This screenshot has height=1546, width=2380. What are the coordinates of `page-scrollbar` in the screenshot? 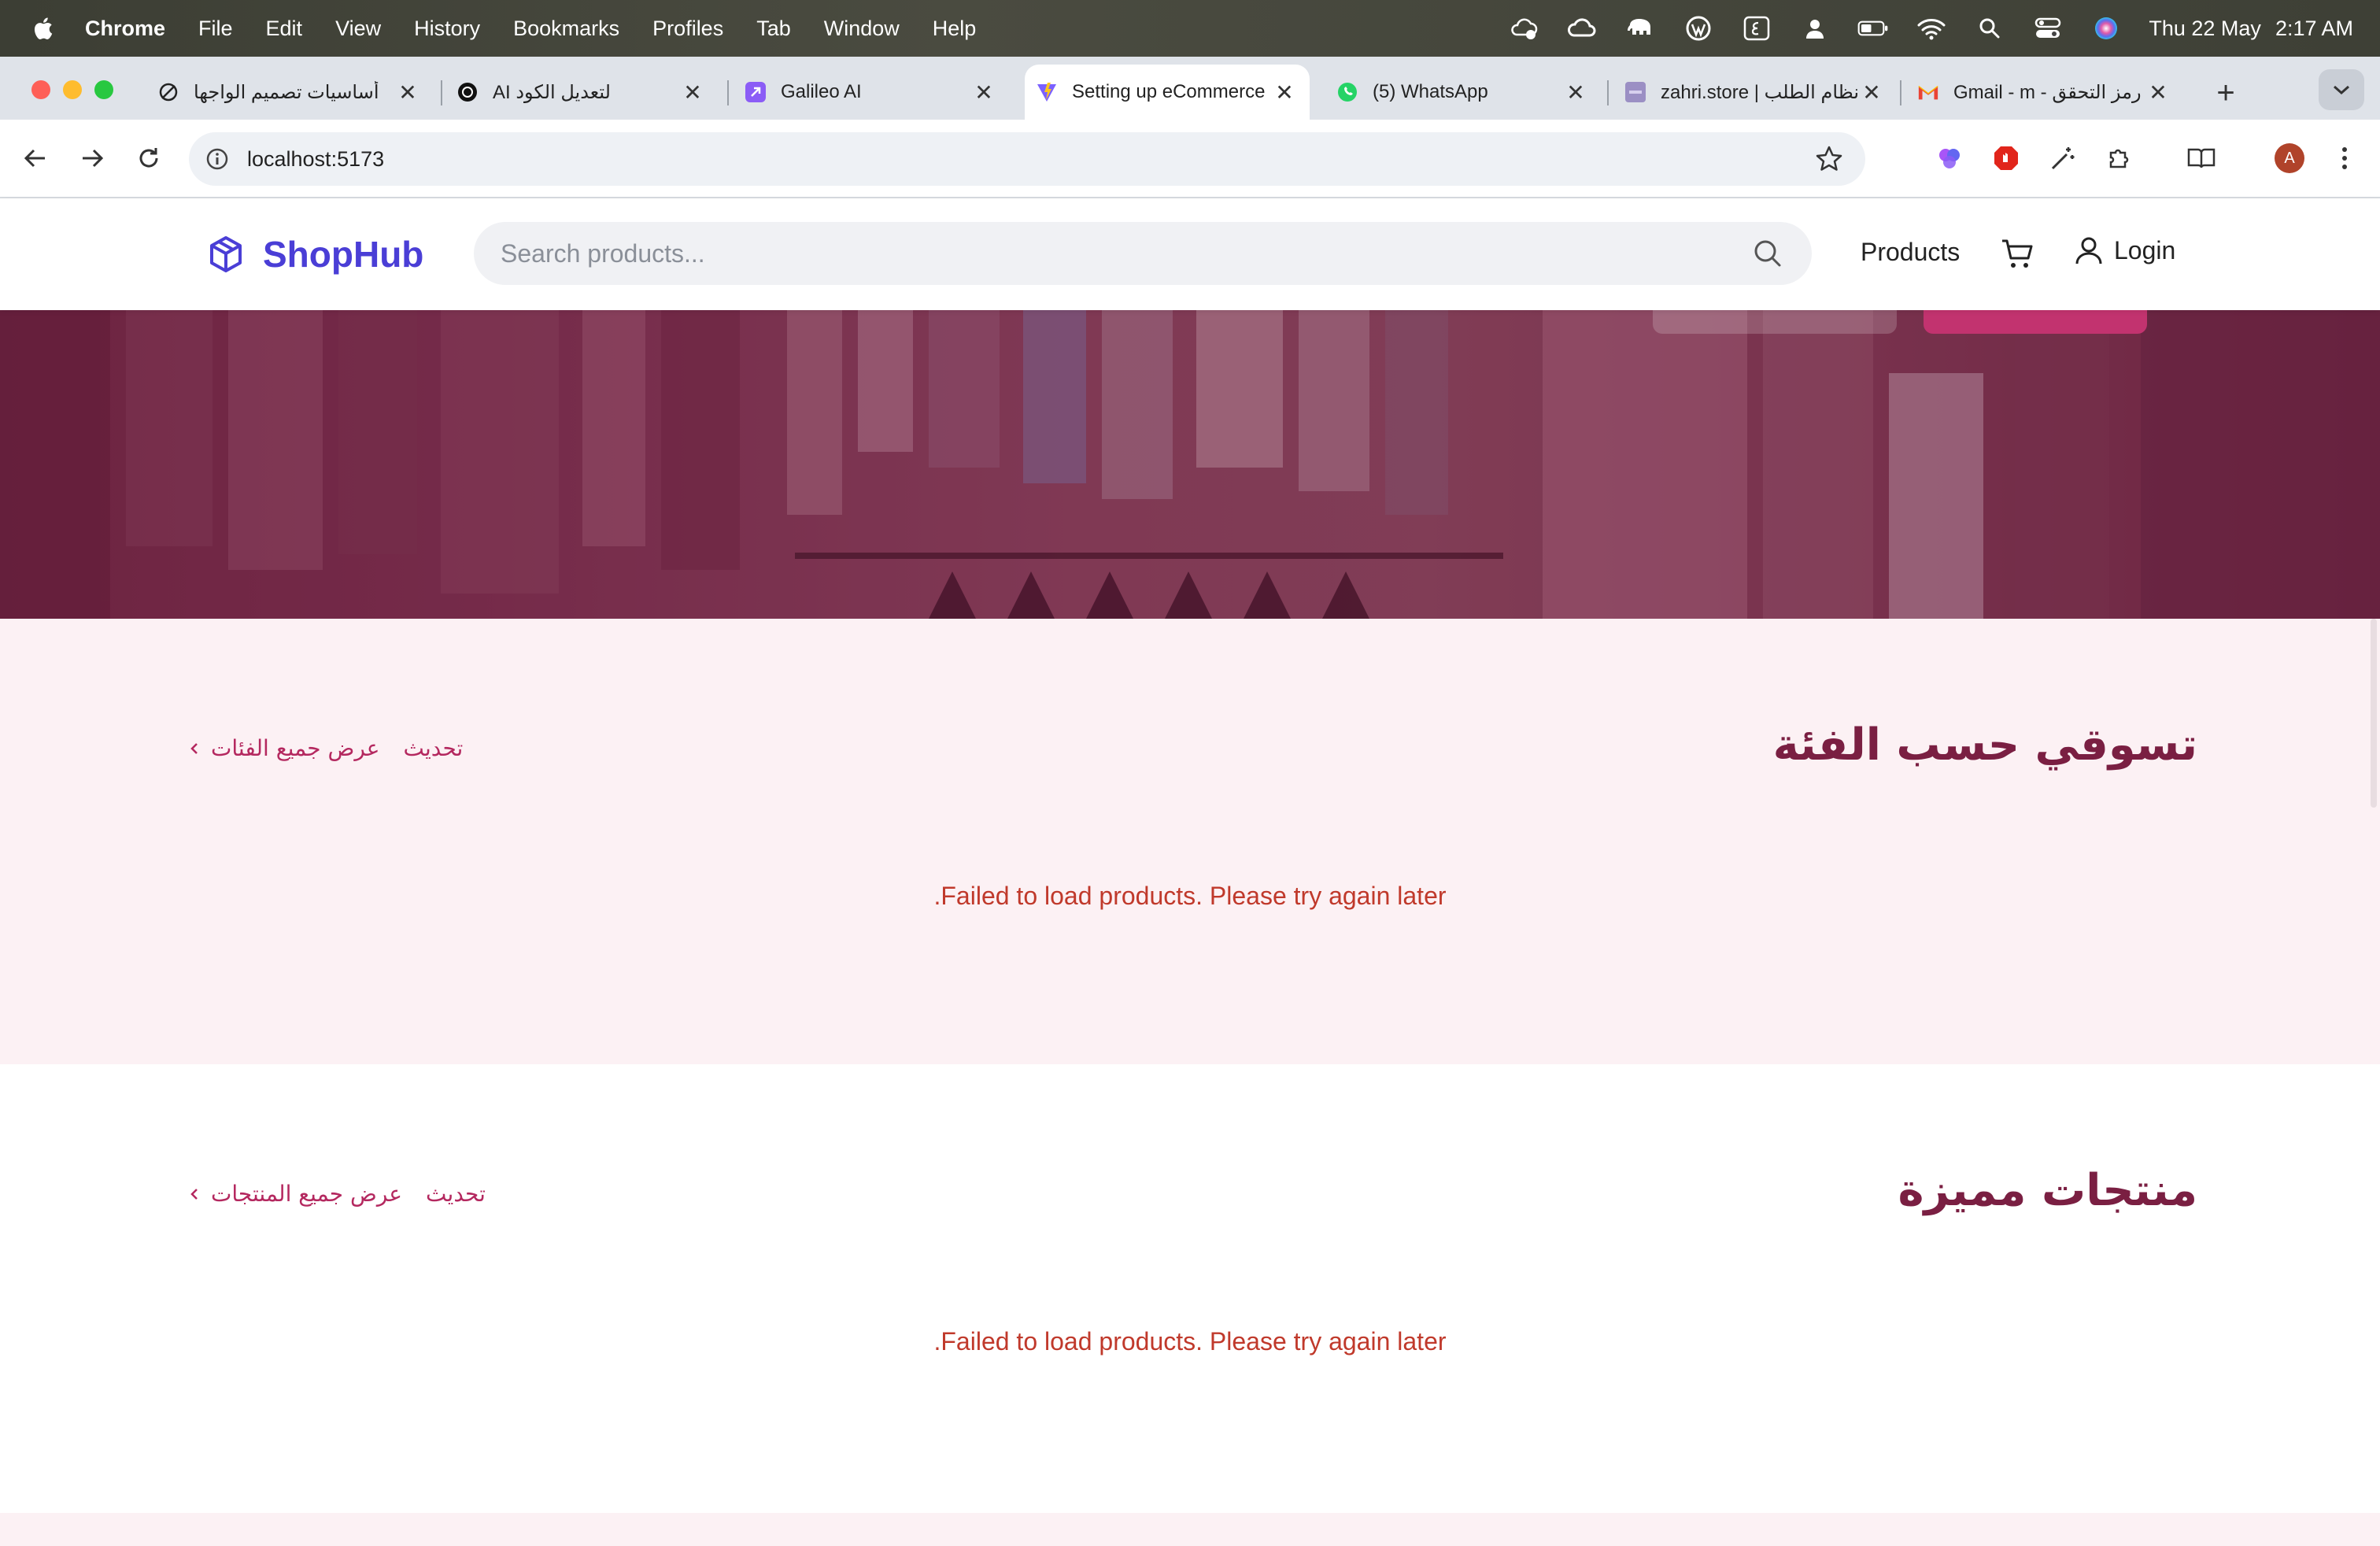 It's located at (2373, 714).